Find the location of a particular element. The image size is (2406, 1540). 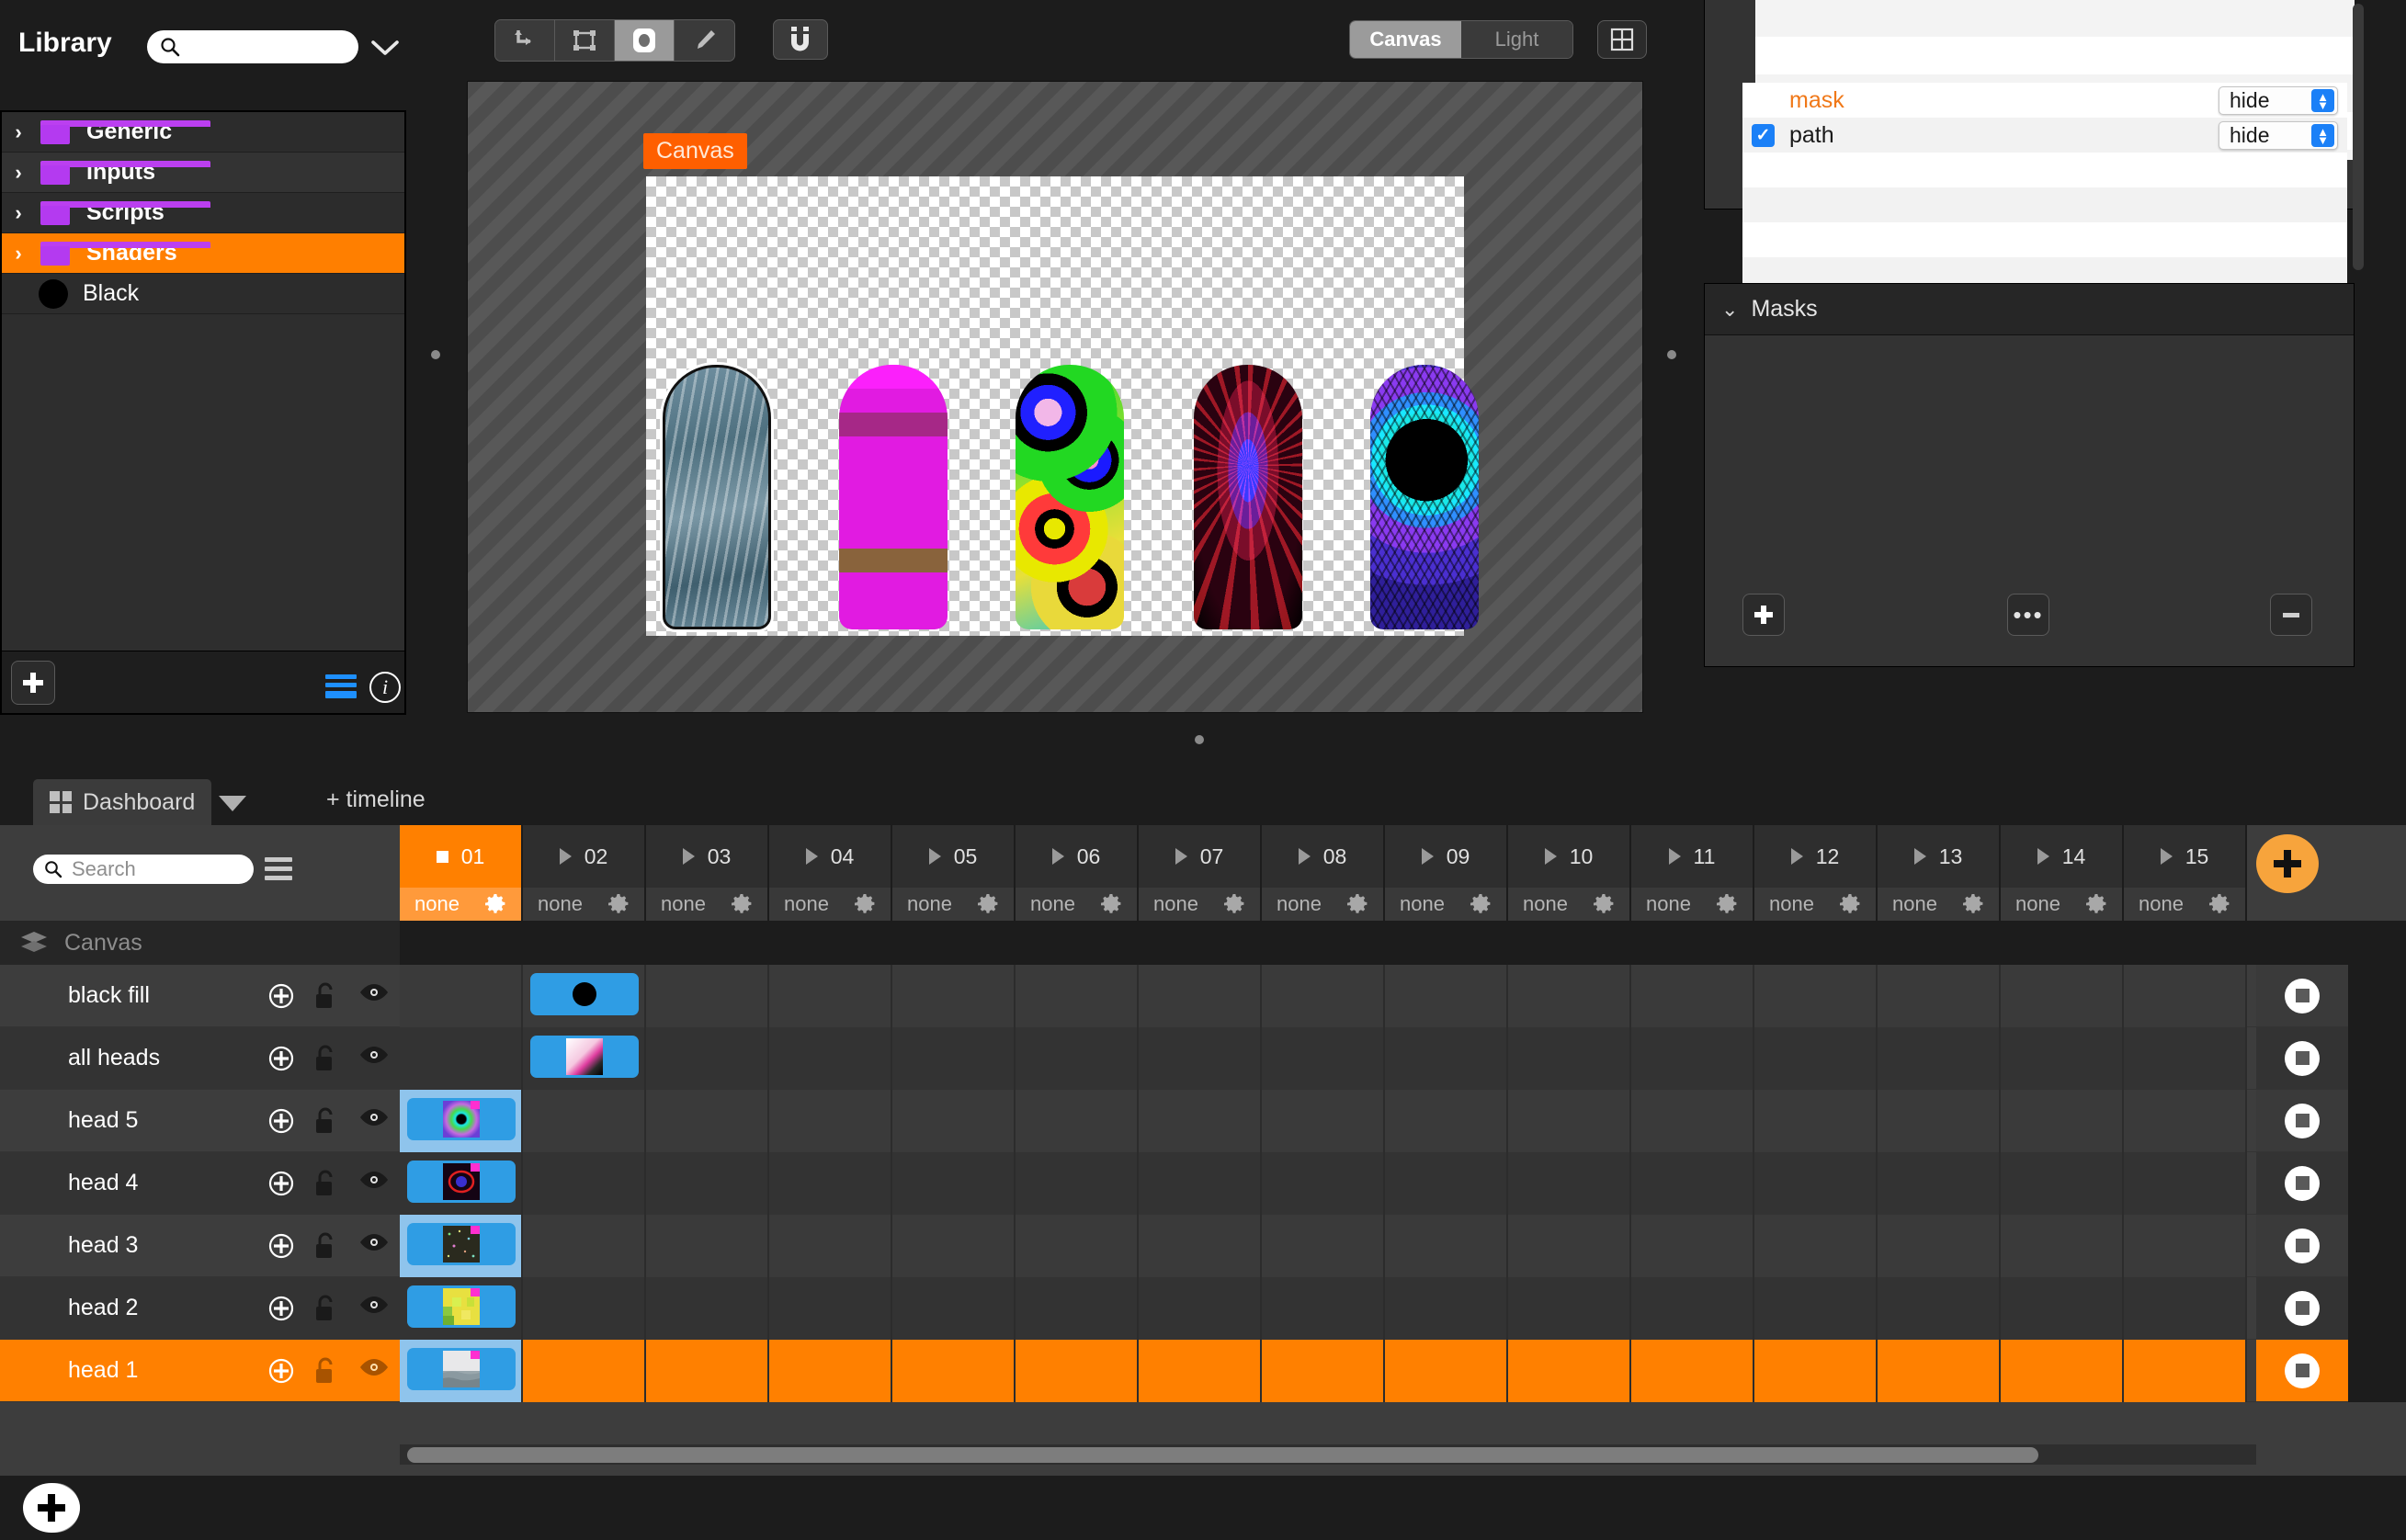

frame-column-01: 01 none is located at coordinates (461, 873).